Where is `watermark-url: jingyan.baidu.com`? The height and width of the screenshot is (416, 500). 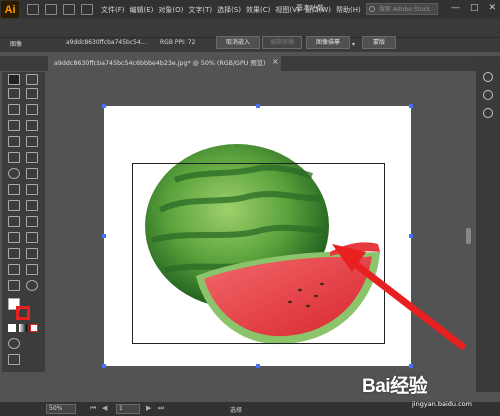
watermark-url: jingyan.baidu.com is located at coordinates (442, 404).